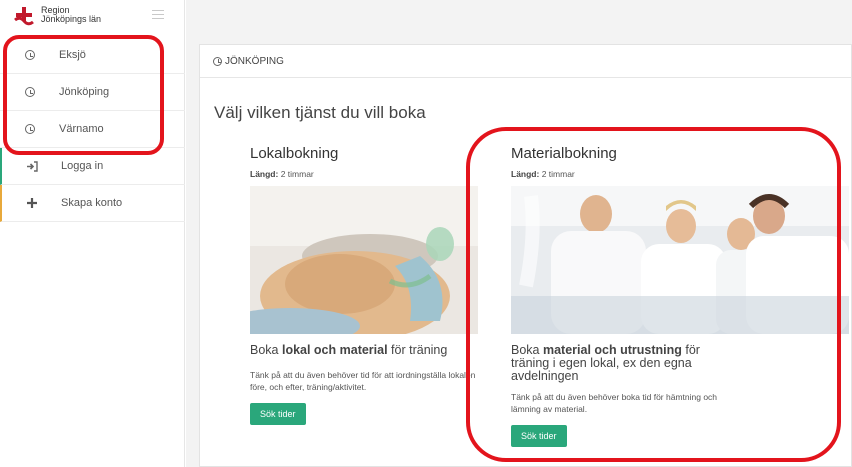  Describe the element at coordinates (82, 166) in the screenshot. I see `sidebar-item-label: Logga in` at that location.